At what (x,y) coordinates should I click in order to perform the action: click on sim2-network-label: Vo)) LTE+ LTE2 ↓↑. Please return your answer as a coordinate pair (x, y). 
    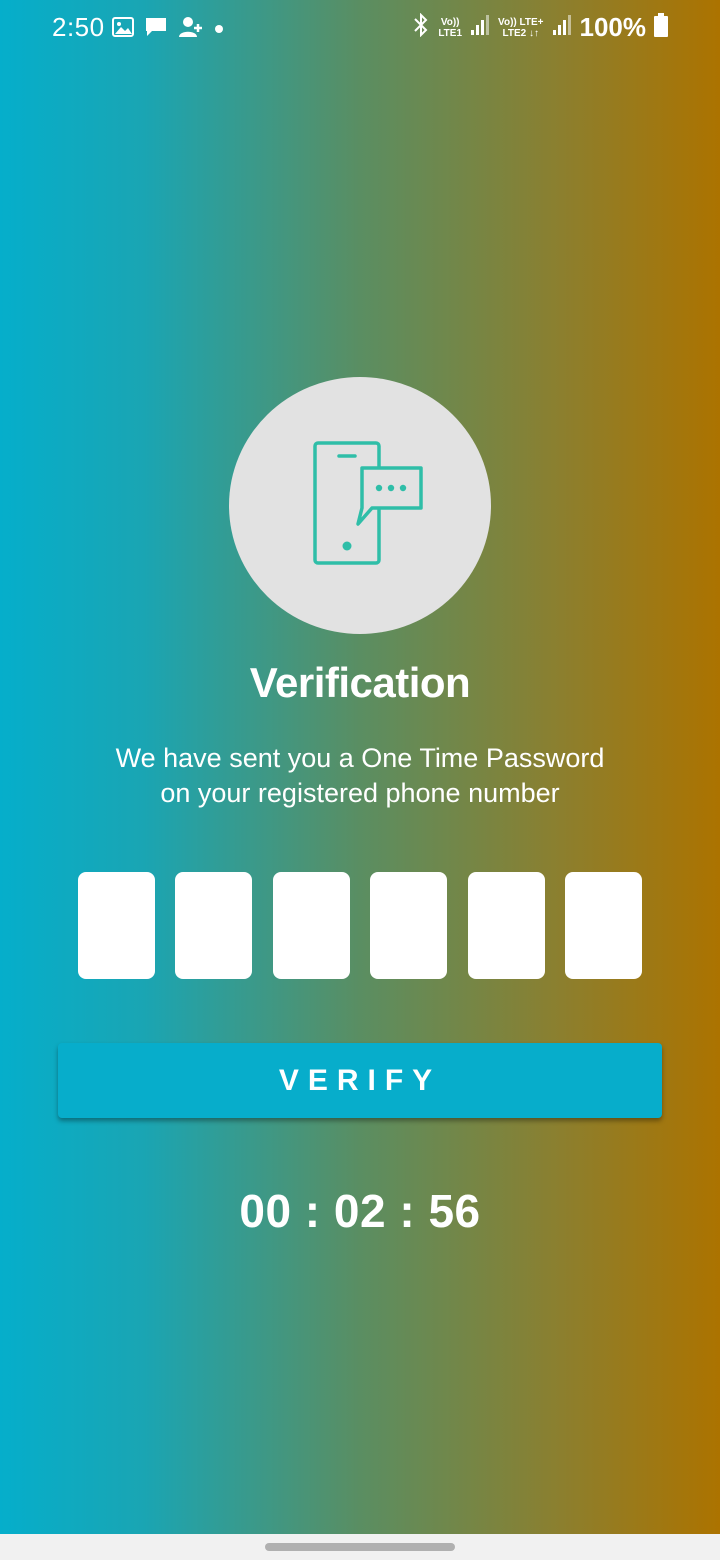
    Looking at the image, I should click on (520, 28).